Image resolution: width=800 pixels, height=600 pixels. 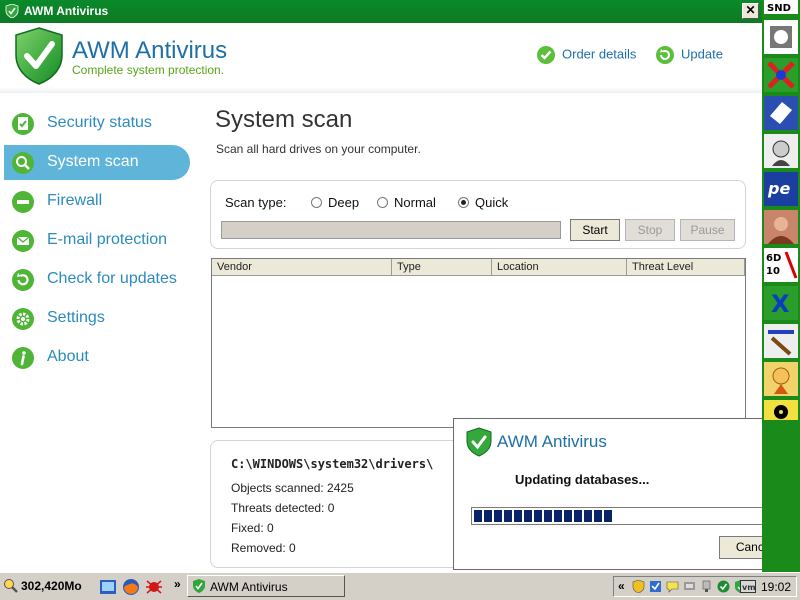 What do you see at coordinates (68, 356) in the screenshot?
I see `sidebar-item-label: About` at bounding box center [68, 356].